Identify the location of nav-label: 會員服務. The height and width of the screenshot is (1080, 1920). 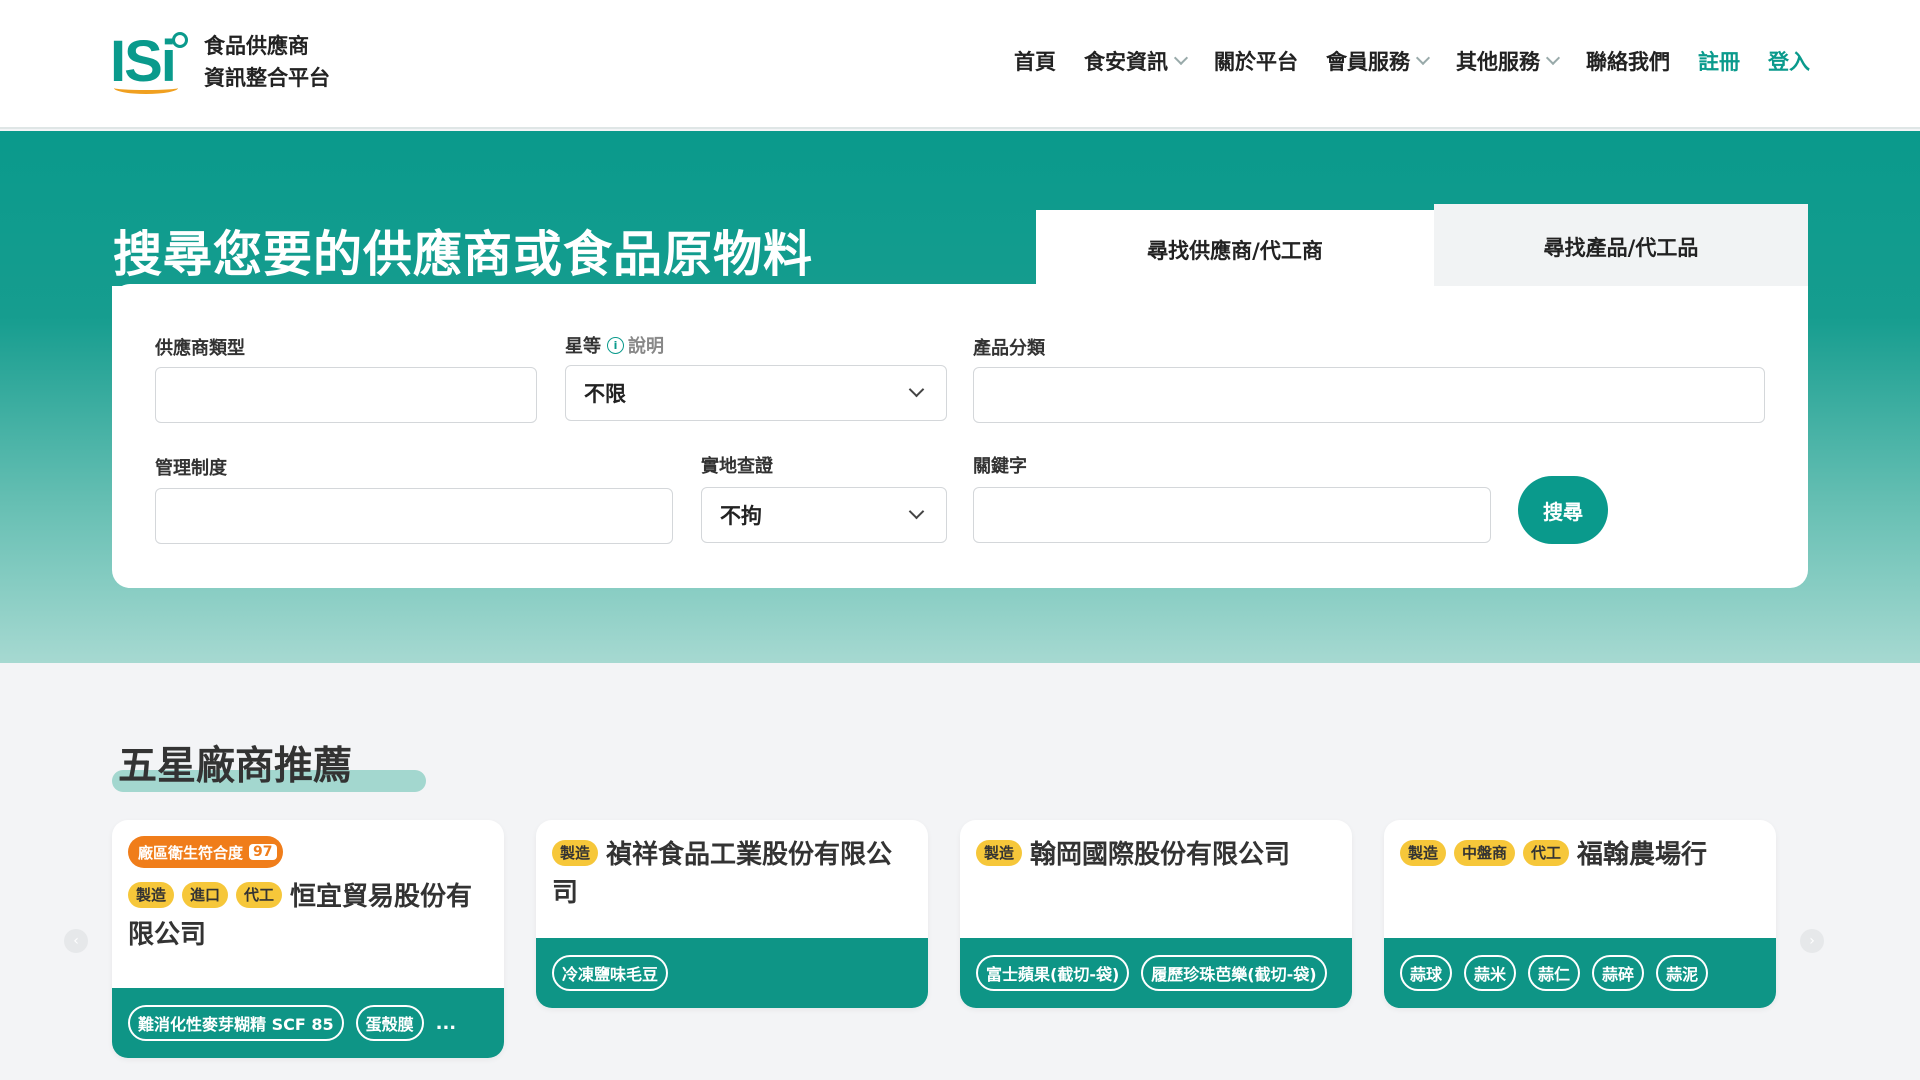
(1368, 62).